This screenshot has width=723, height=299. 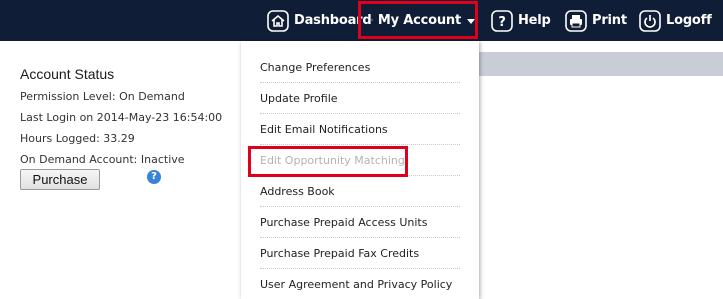 What do you see at coordinates (121, 117) in the screenshot?
I see `last-login-text: Last Login on 2014-May-23 16:54:00` at bounding box center [121, 117].